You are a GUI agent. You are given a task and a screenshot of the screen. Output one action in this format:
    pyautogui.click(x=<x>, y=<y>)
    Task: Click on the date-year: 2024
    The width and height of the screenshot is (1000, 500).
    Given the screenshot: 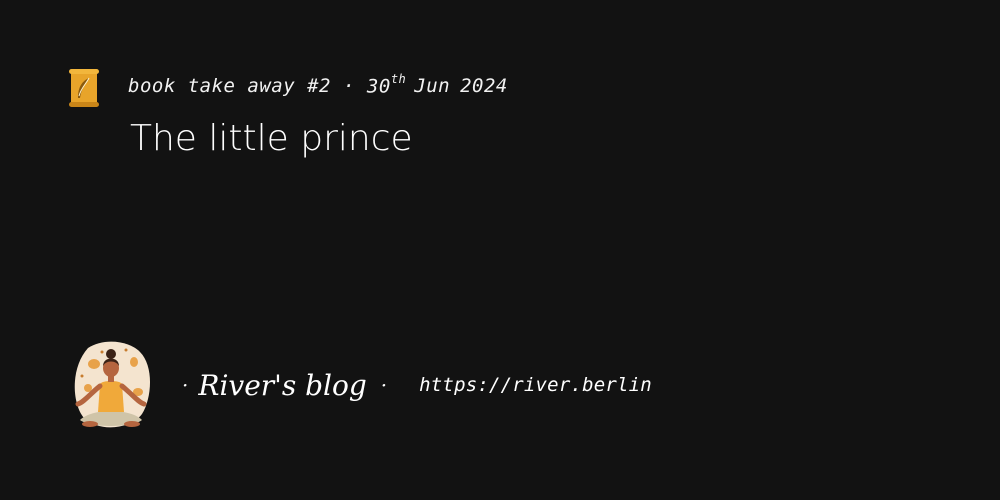 What is the action you would take?
    pyautogui.click(x=484, y=86)
    